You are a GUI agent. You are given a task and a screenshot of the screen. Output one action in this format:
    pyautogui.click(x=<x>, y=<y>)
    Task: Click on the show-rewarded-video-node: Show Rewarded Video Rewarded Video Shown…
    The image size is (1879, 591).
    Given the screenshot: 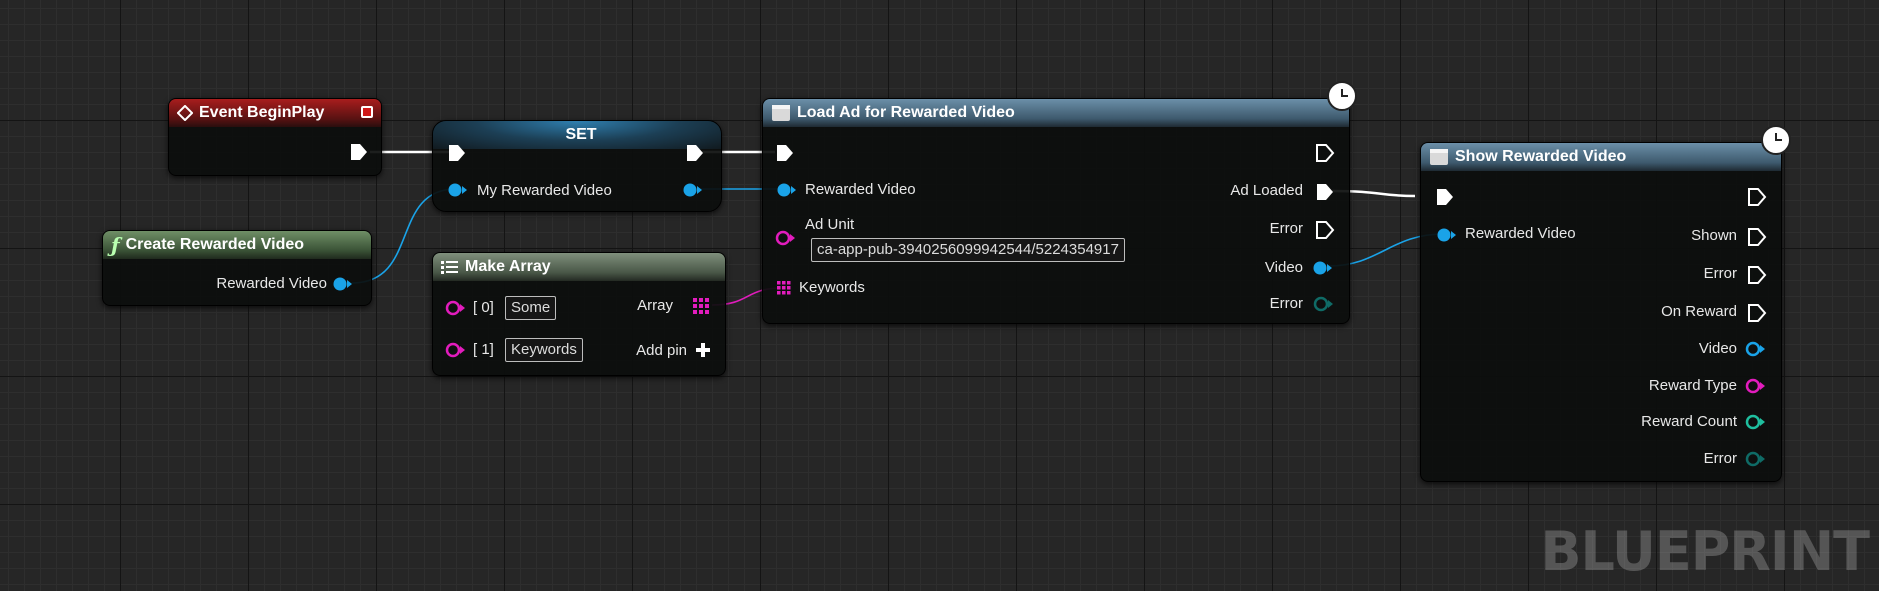 What is the action you would take?
    pyautogui.click(x=1605, y=303)
    